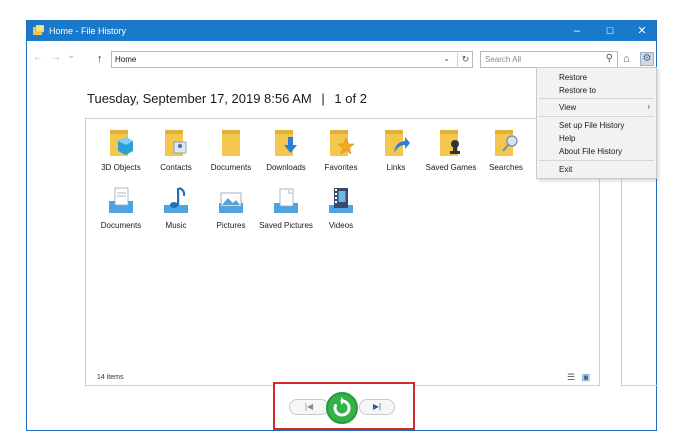  I want to click on folder-saved-games-icon, so click(450, 143).